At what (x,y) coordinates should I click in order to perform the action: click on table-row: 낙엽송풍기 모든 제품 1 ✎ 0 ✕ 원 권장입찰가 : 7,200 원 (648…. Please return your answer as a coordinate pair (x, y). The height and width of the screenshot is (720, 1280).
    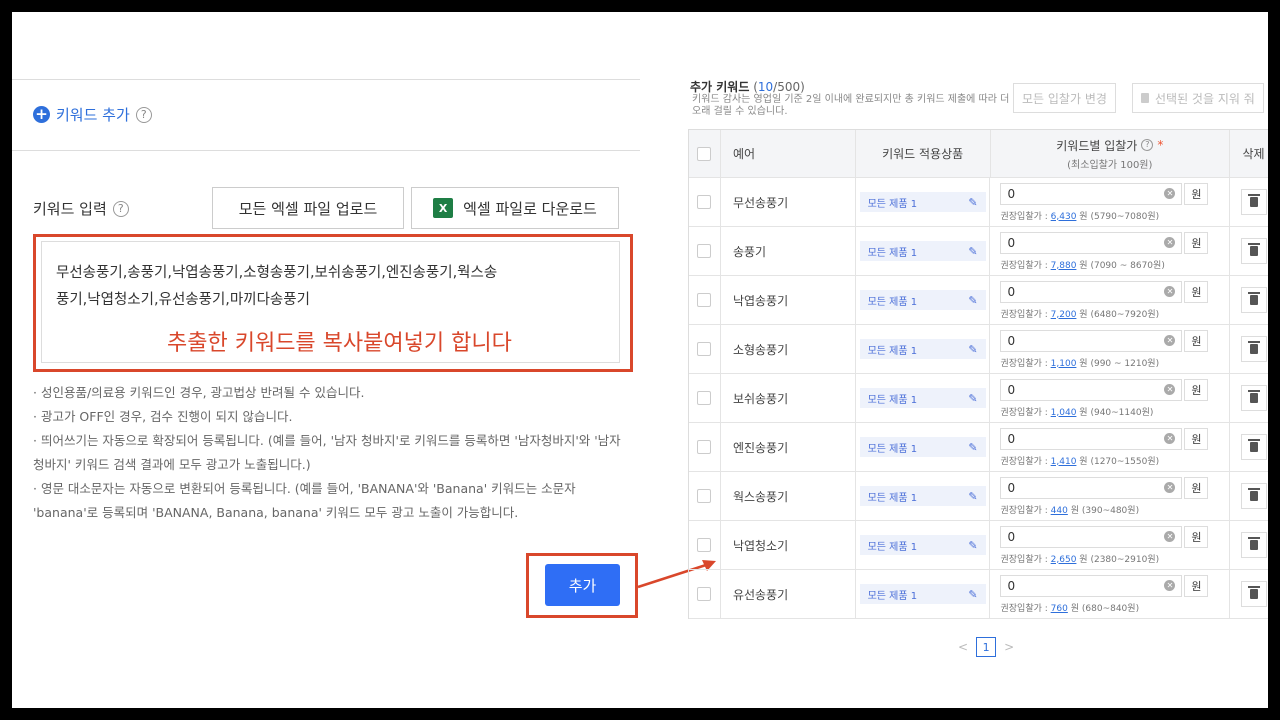
    Looking at the image, I should click on (978, 300).